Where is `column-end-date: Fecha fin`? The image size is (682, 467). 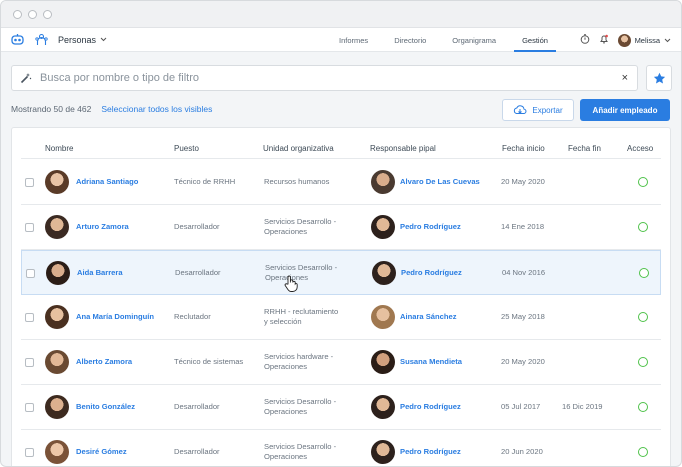 column-end-date: Fecha fin is located at coordinates (584, 148).